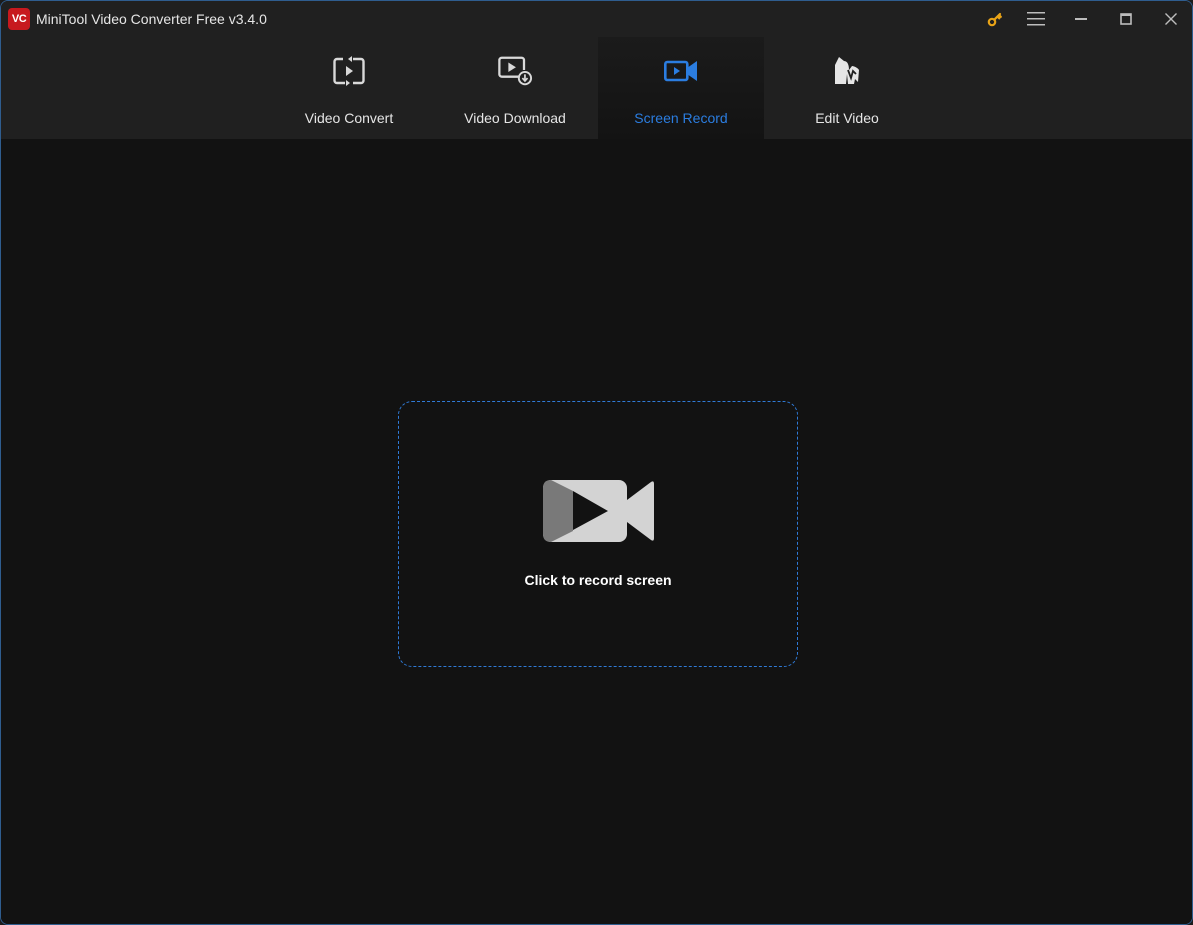 This screenshot has height=925, width=1193. Describe the element at coordinates (598, 511) in the screenshot. I see `video-camera-icon` at that location.